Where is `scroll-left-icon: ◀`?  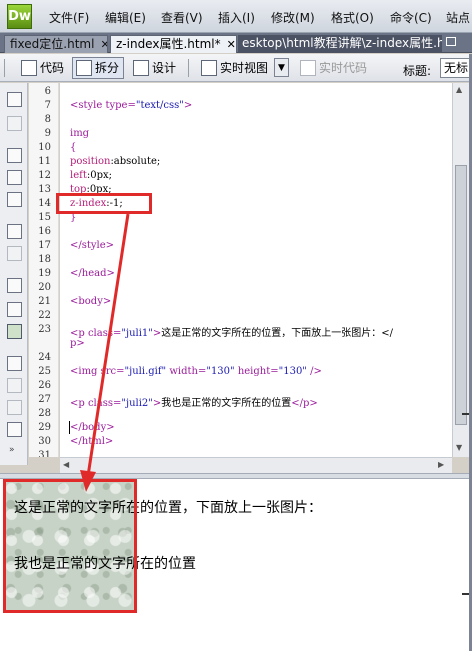 scroll-left-icon: ◀ is located at coordinates (66, 464).